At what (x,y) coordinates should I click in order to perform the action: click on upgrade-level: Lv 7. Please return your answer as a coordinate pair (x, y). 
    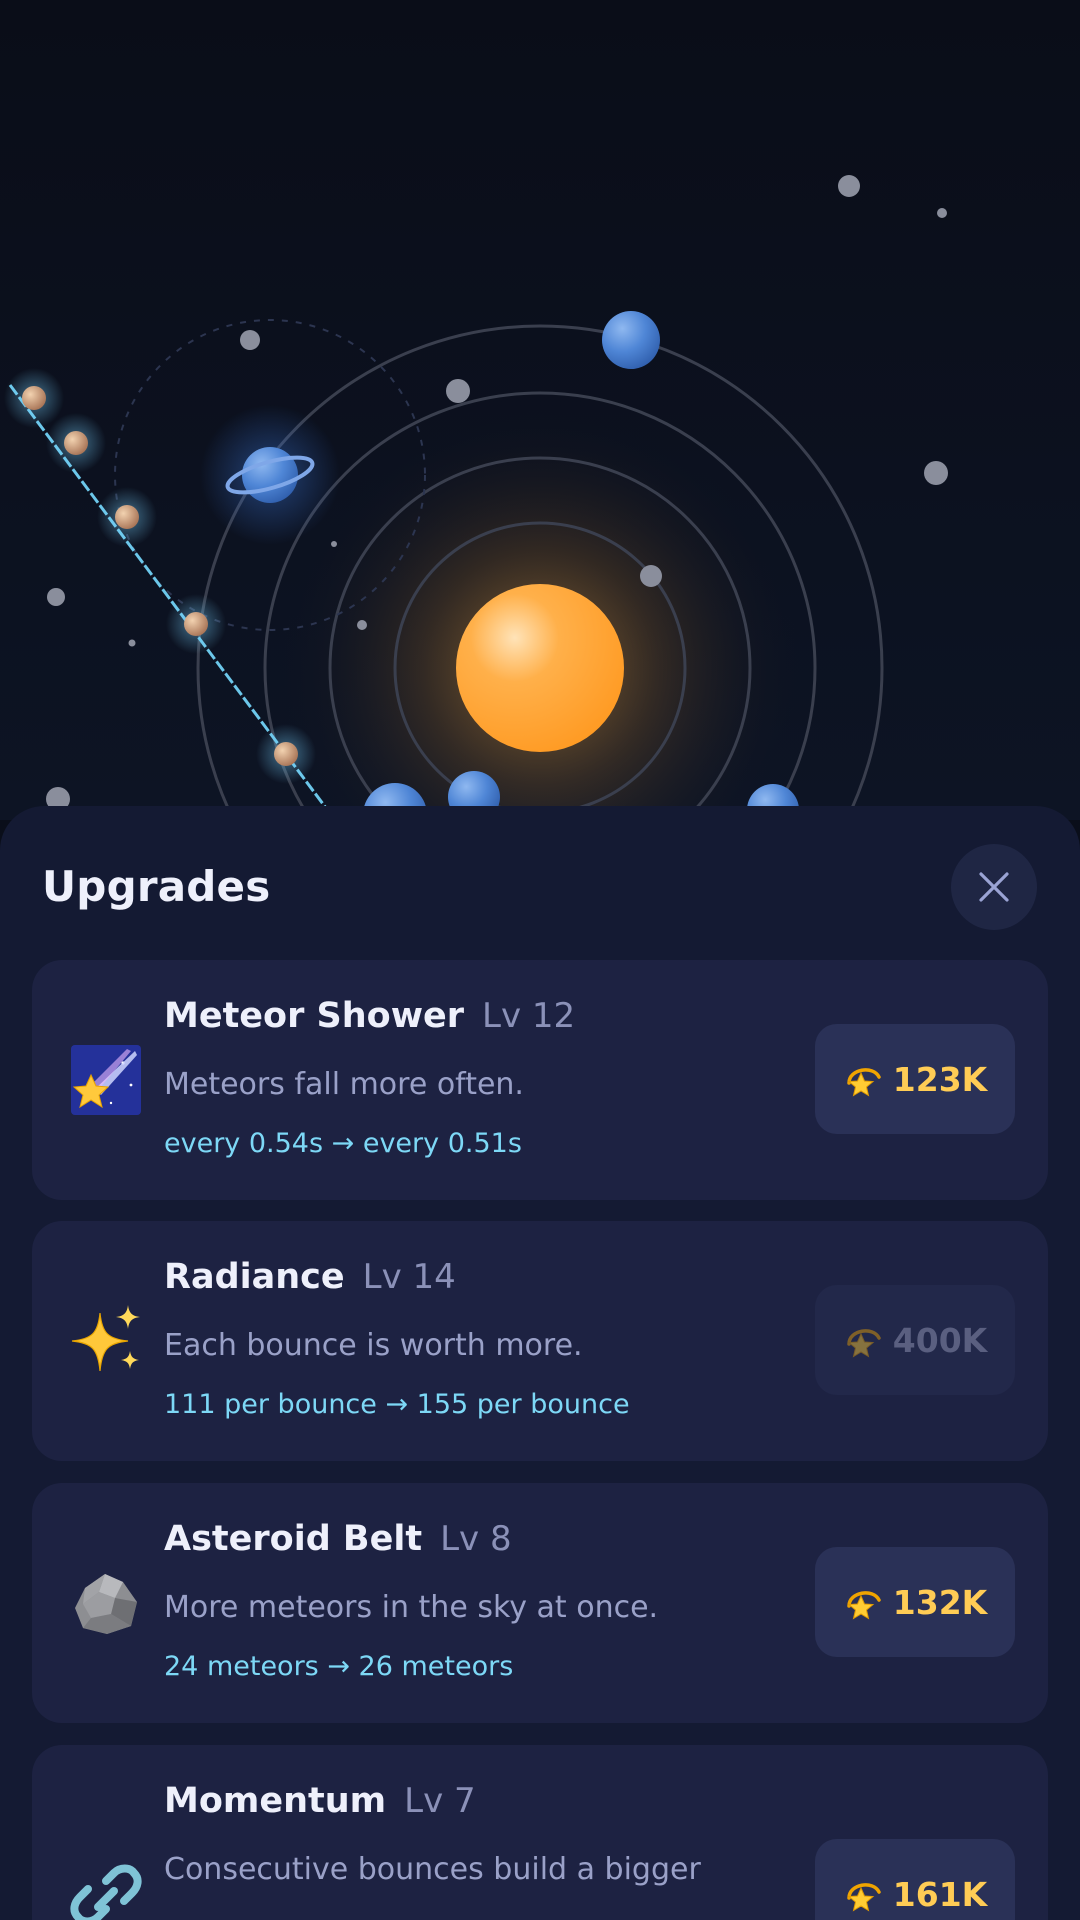
    Looking at the image, I should click on (440, 1801).